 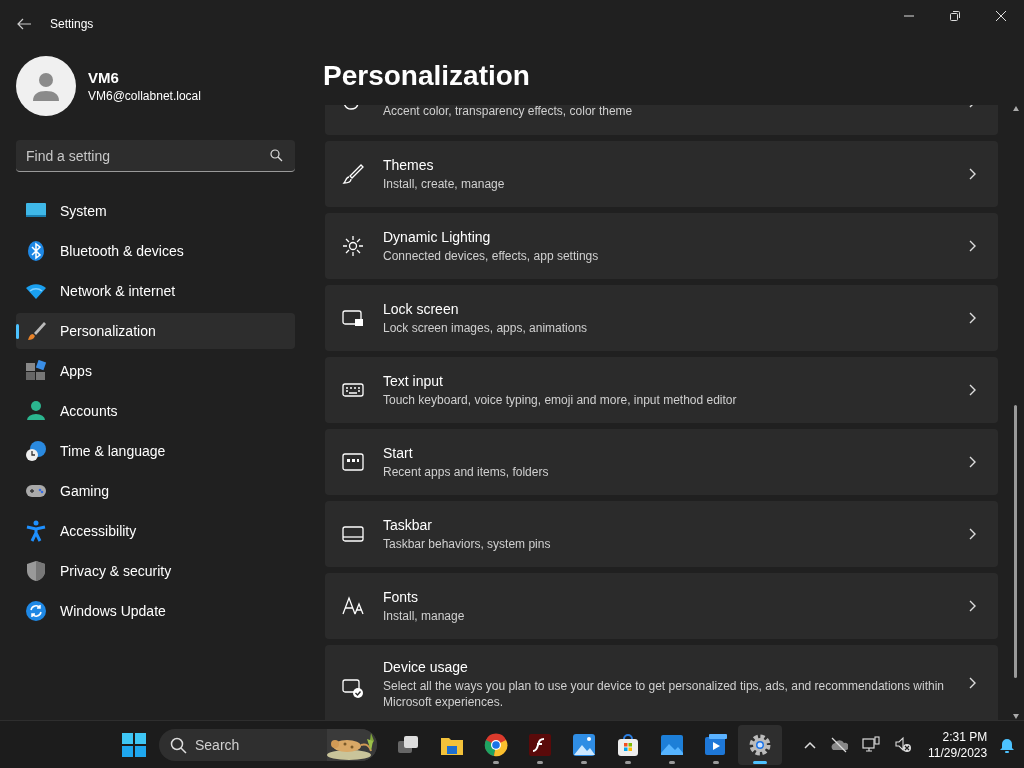 What do you see at coordinates (486, 327) in the screenshot?
I see `card-description: Lock screen images, apps, animations` at bounding box center [486, 327].